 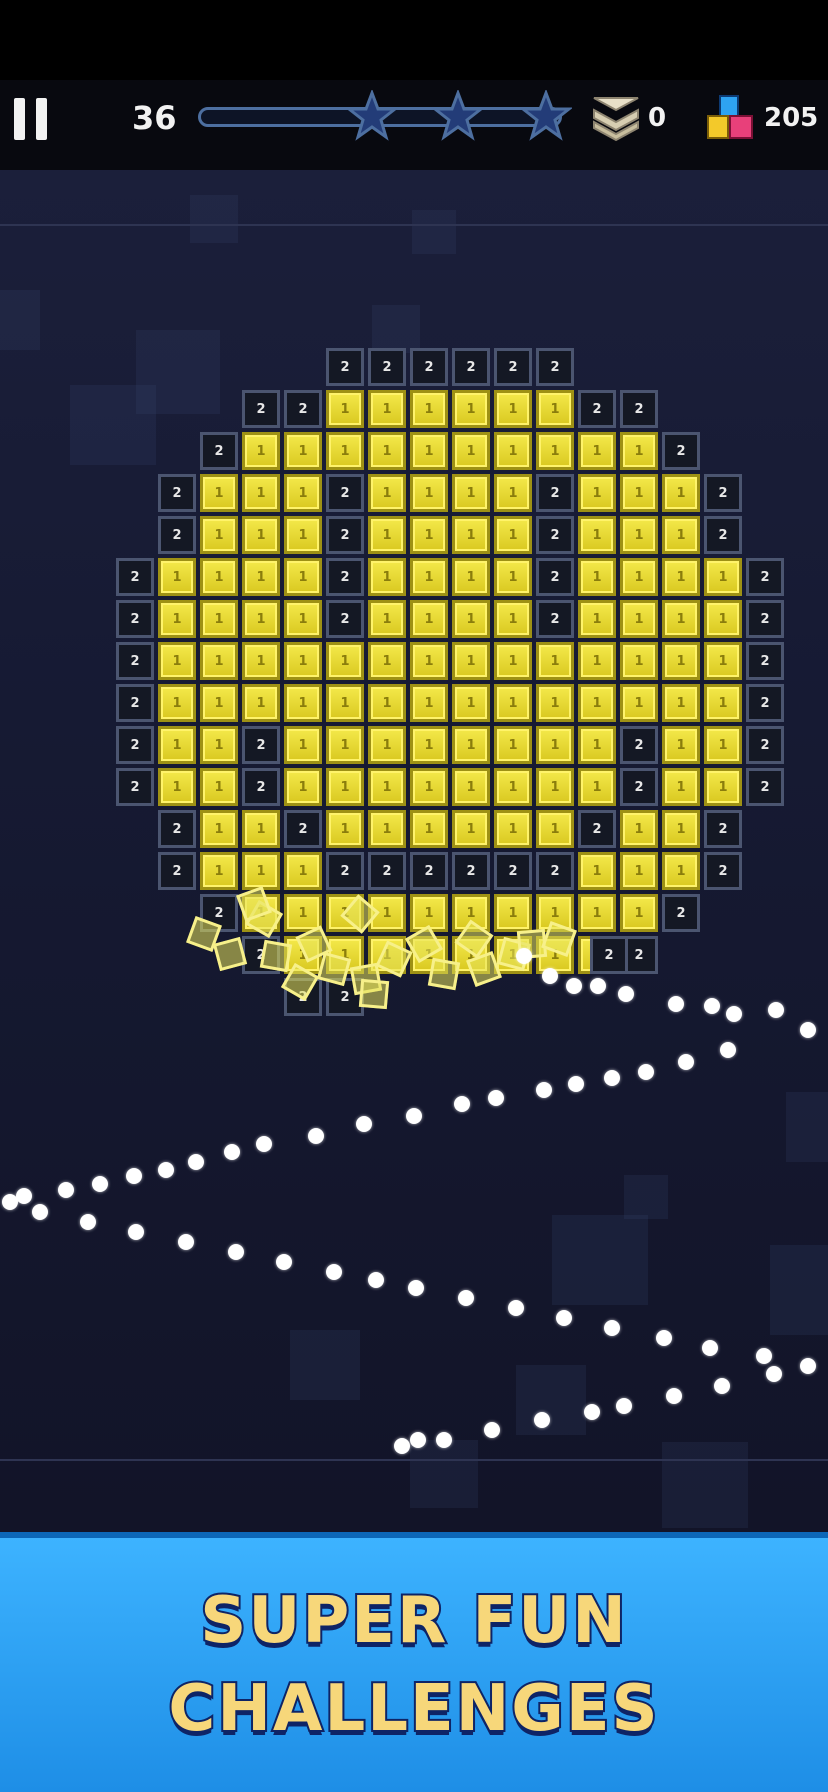 What do you see at coordinates (413, 1621) in the screenshot?
I see `banner-headline-line-1: SUPER FUN` at bounding box center [413, 1621].